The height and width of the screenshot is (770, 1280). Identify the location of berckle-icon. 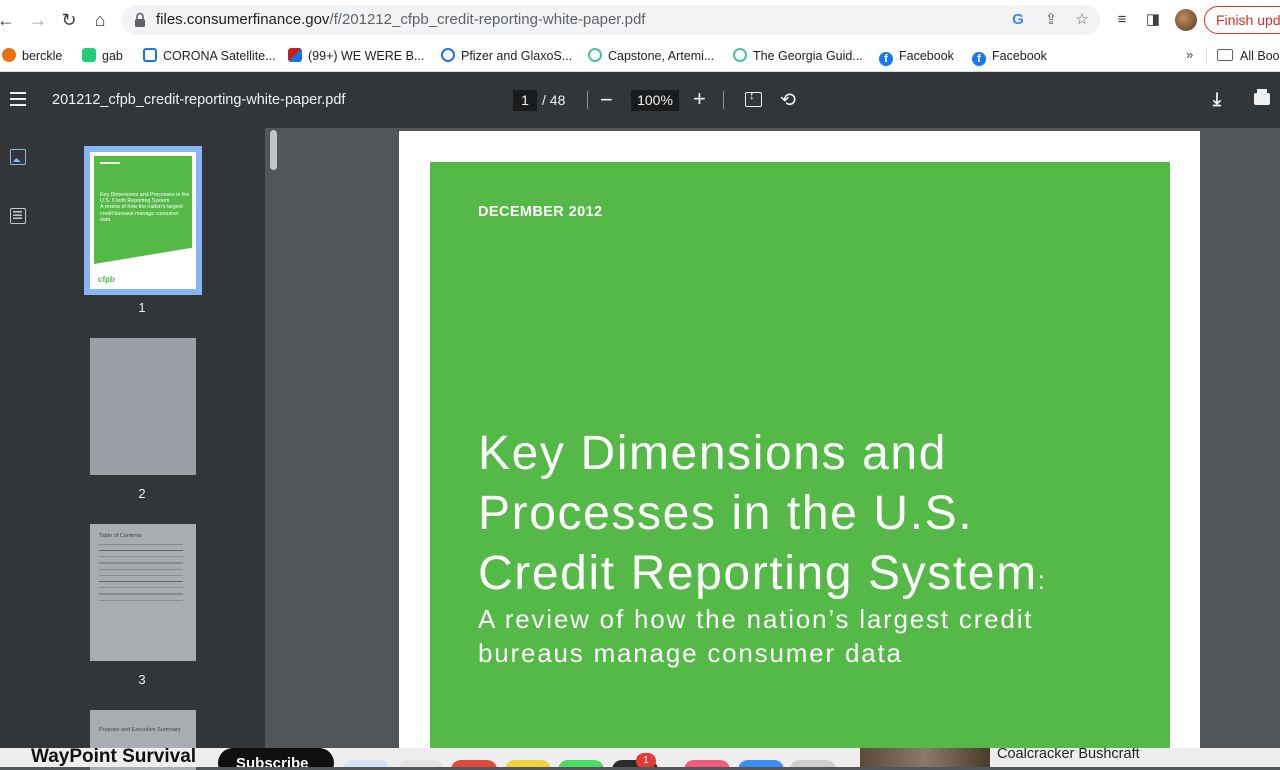
(9, 55).